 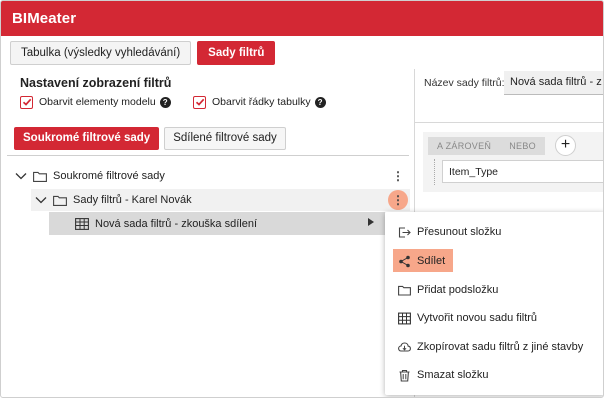 What do you see at coordinates (132, 200) in the screenshot?
I see `tree-folder-label: Sady filtrů - Karel Novák` at bounding box center [132, 200].